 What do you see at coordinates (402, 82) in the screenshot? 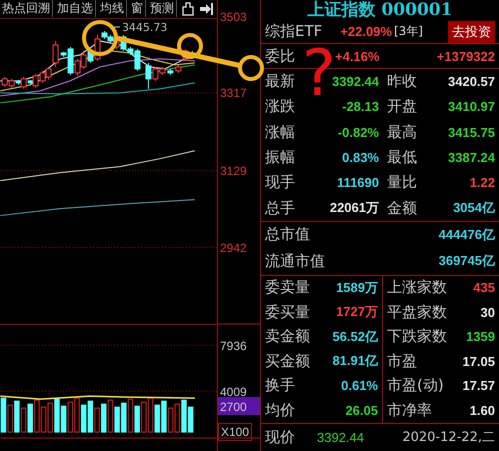
I see `quote-label: 昨收` at bounding box center [402, 82].